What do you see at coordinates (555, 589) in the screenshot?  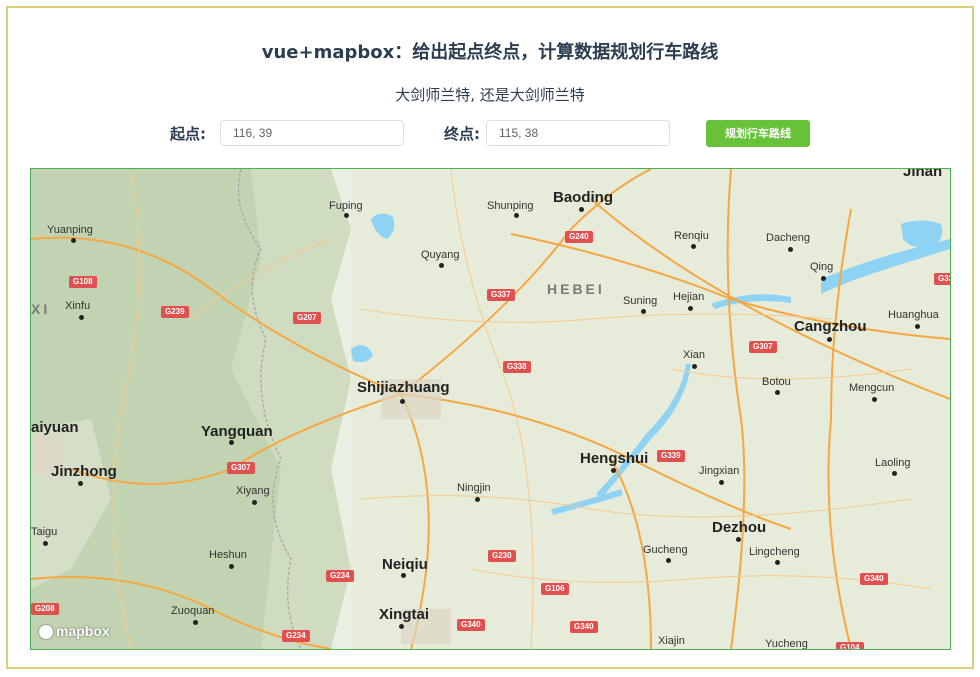 I see `highway-shield: G106` at bounding box center [555, 589].